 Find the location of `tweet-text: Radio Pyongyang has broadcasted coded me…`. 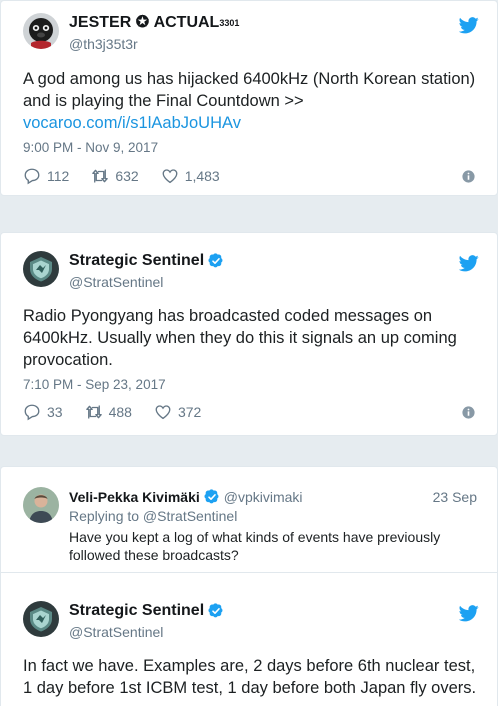

tweet-text: Radio Pyongyang has broadcasted coded me… is located at coordinates (240, 338).